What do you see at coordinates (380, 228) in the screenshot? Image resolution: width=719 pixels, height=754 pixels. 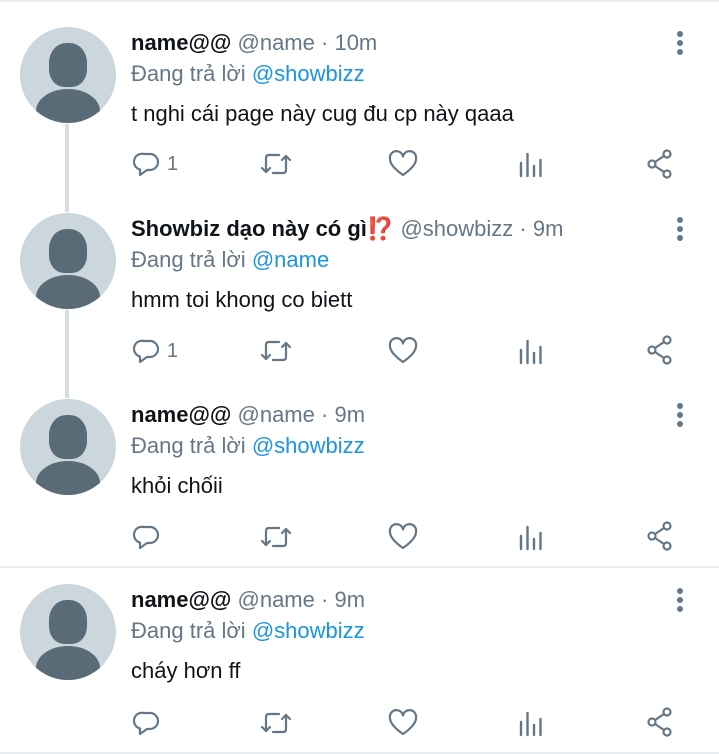 I see `exclamation-question-emoji: ⁉️` at bounding box center [380, 228].